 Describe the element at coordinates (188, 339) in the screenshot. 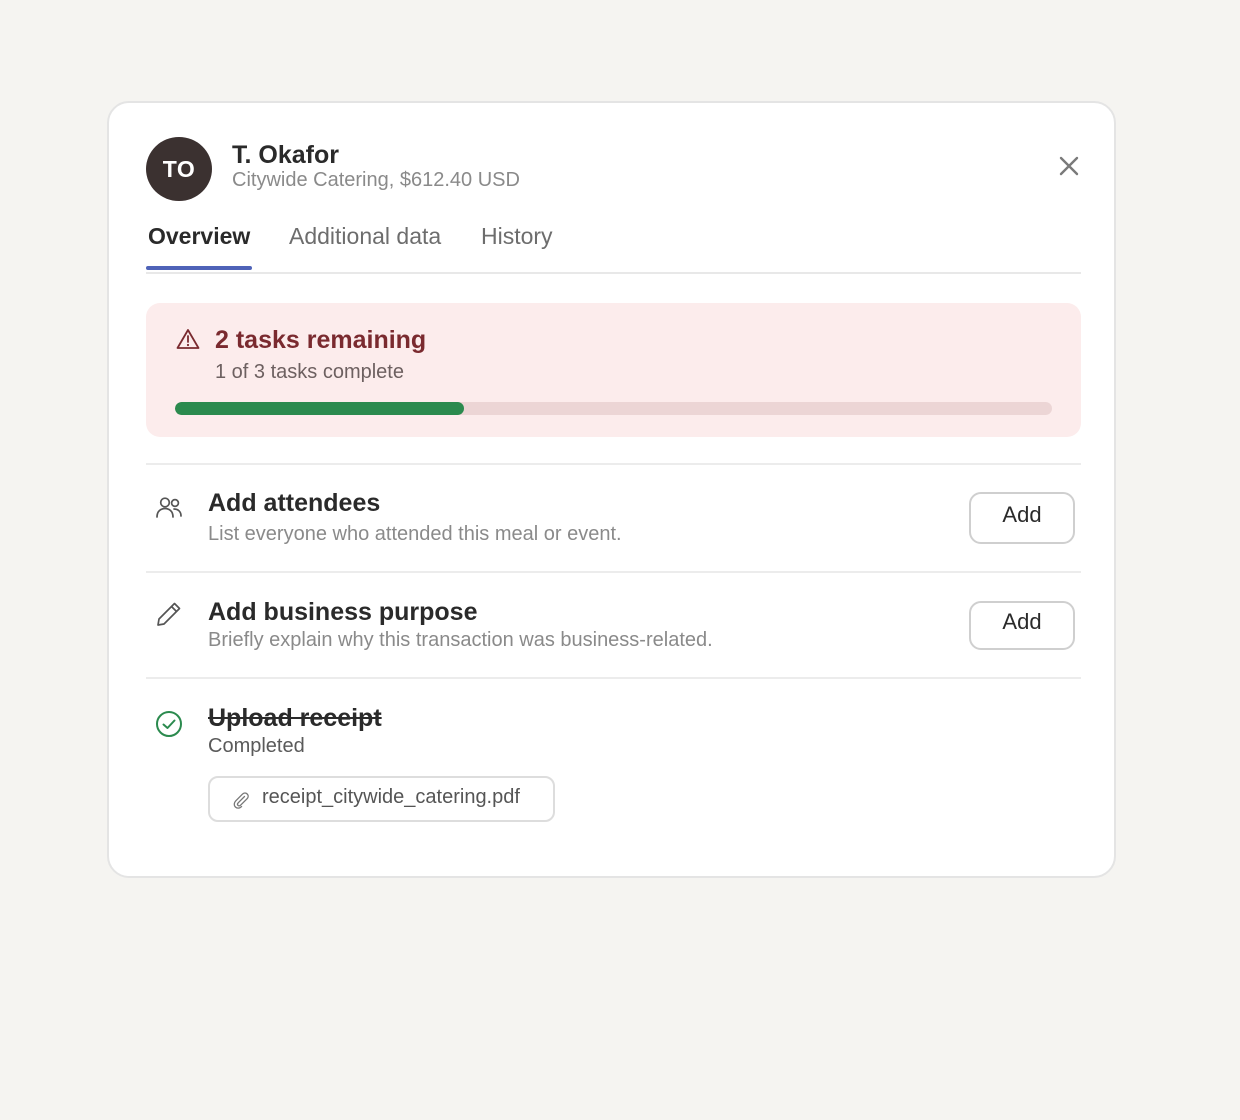

I see `warning-triangle-icon` at that location.